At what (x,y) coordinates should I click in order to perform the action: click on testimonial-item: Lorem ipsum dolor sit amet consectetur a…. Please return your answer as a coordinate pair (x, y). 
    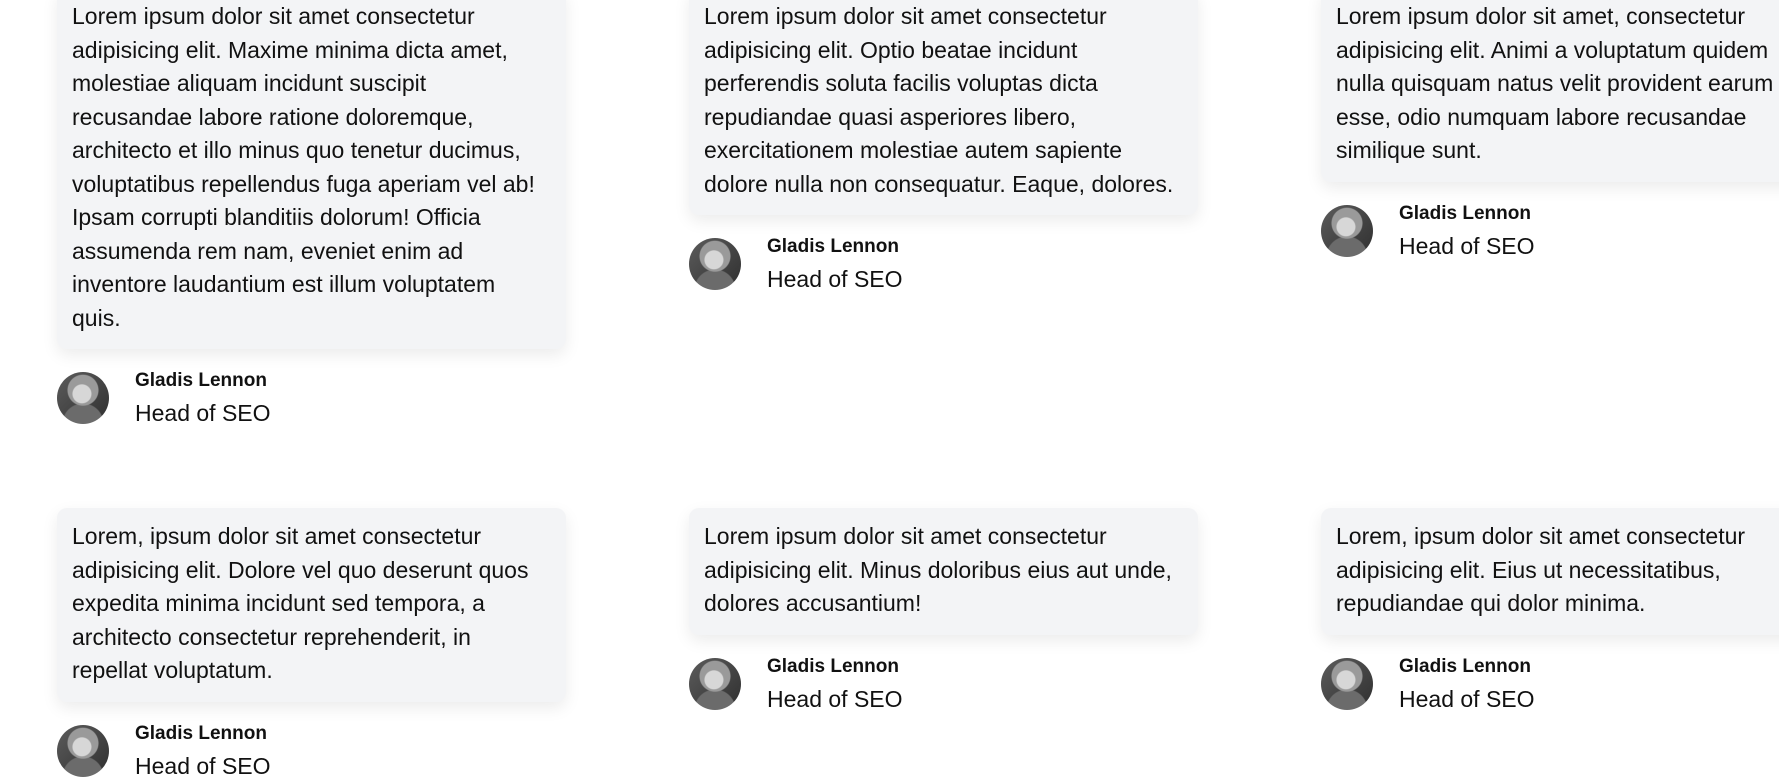
    Looking at the image, I should click on (943, 645).